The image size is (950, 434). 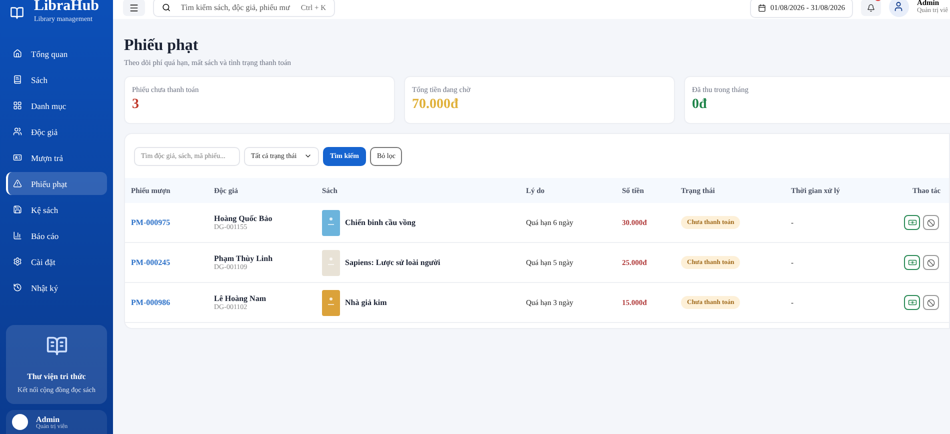 I want to click on reader-name: Phạm Thùy Linh, so click(x=244, y=258).